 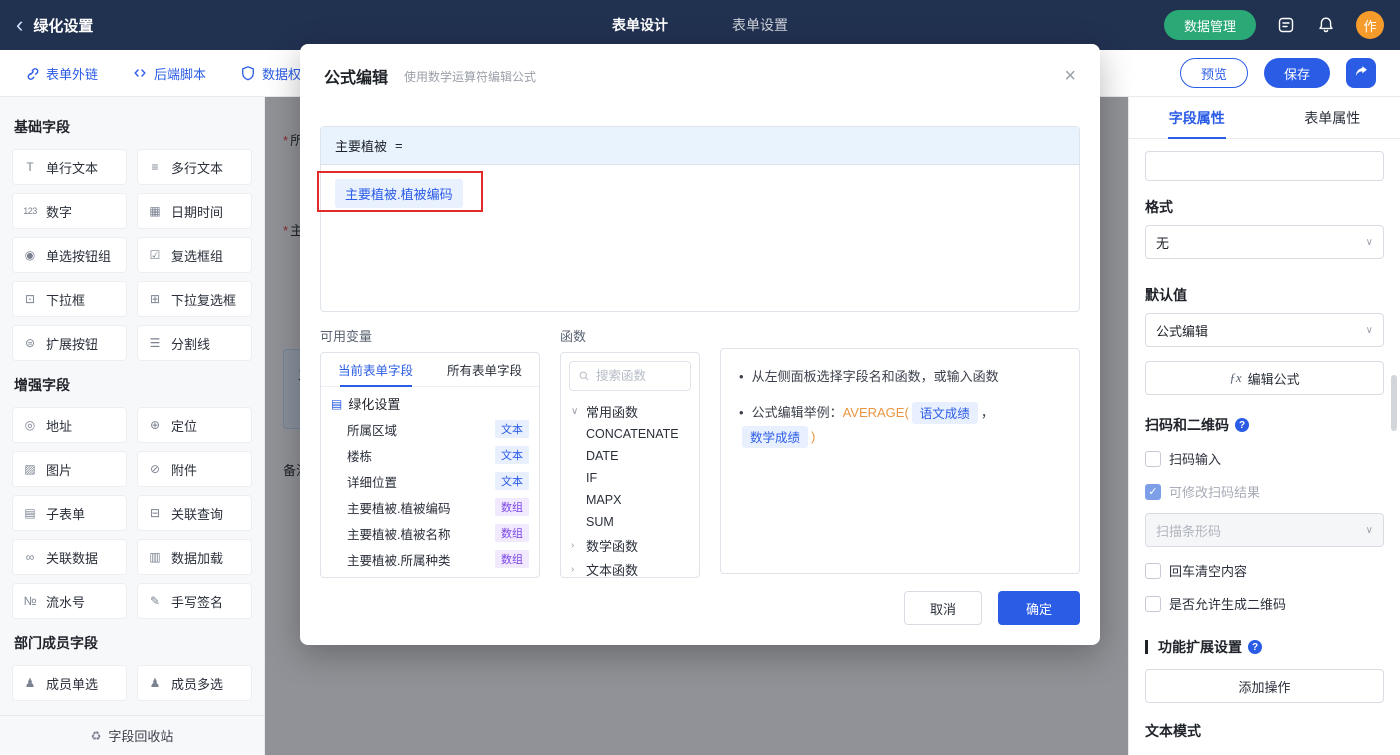 What do you see at coordinates (1361, 73) in the screenshot?
I see `share-button` at bounding box center [1361, 73].